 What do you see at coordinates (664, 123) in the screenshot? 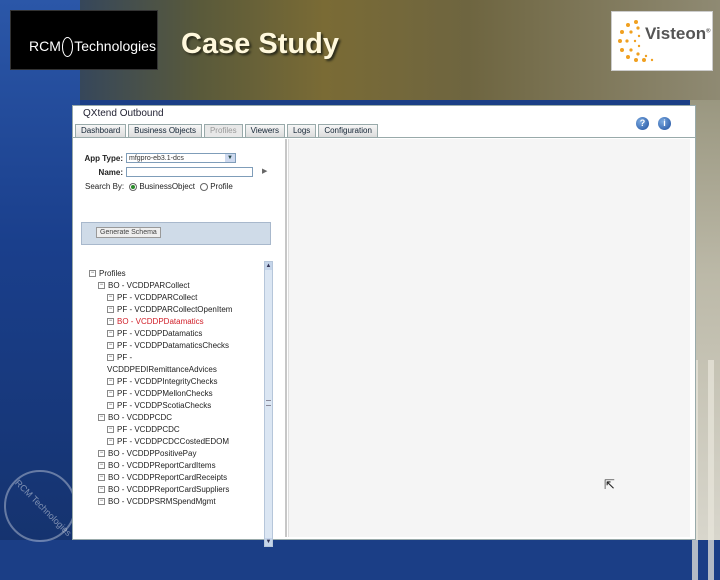
I see `info-icon: i` at bounding box center [664, 123].